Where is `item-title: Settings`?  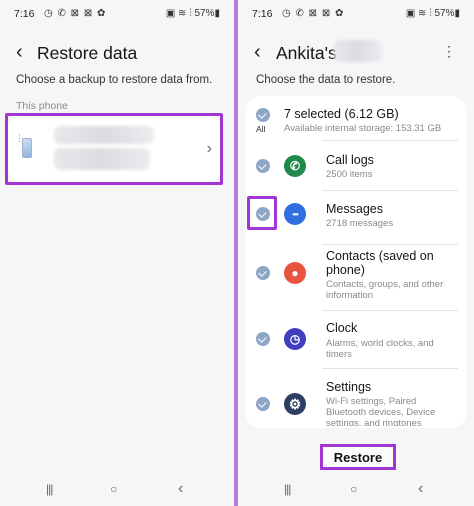 item-title: Settings is located at coordinates (349, 387).